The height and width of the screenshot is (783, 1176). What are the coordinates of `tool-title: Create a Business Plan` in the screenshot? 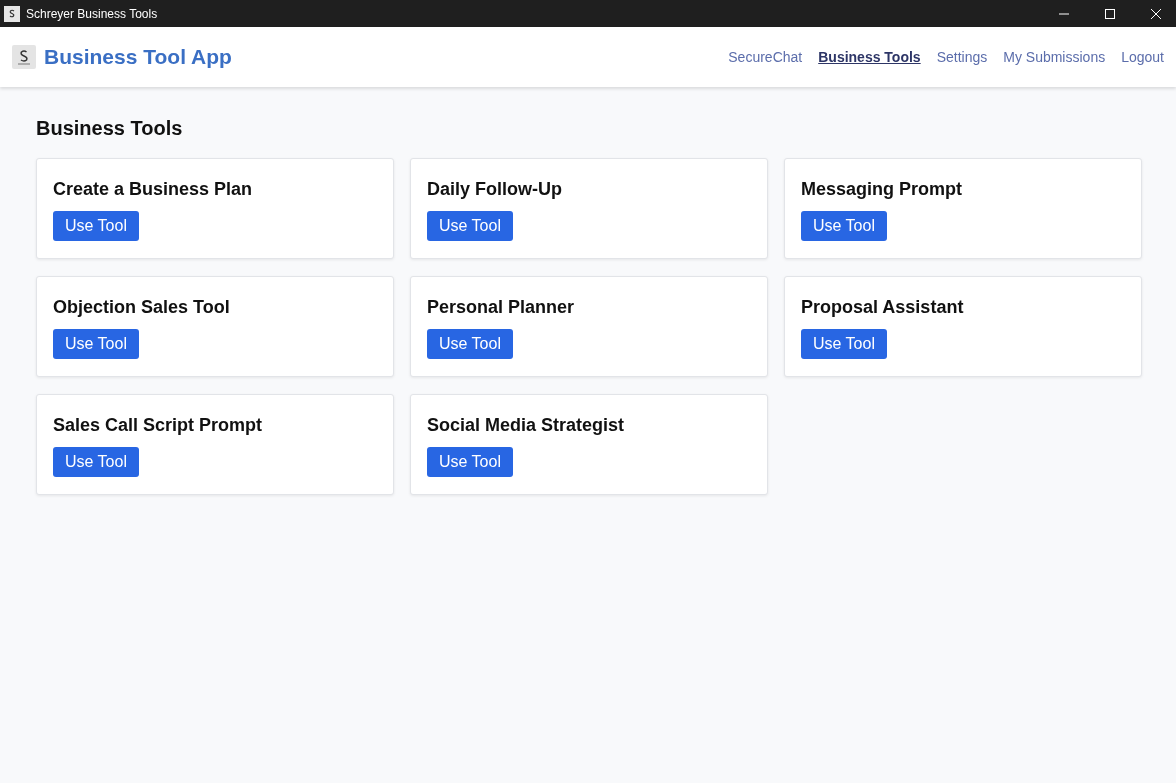 It's located at (153, 189).